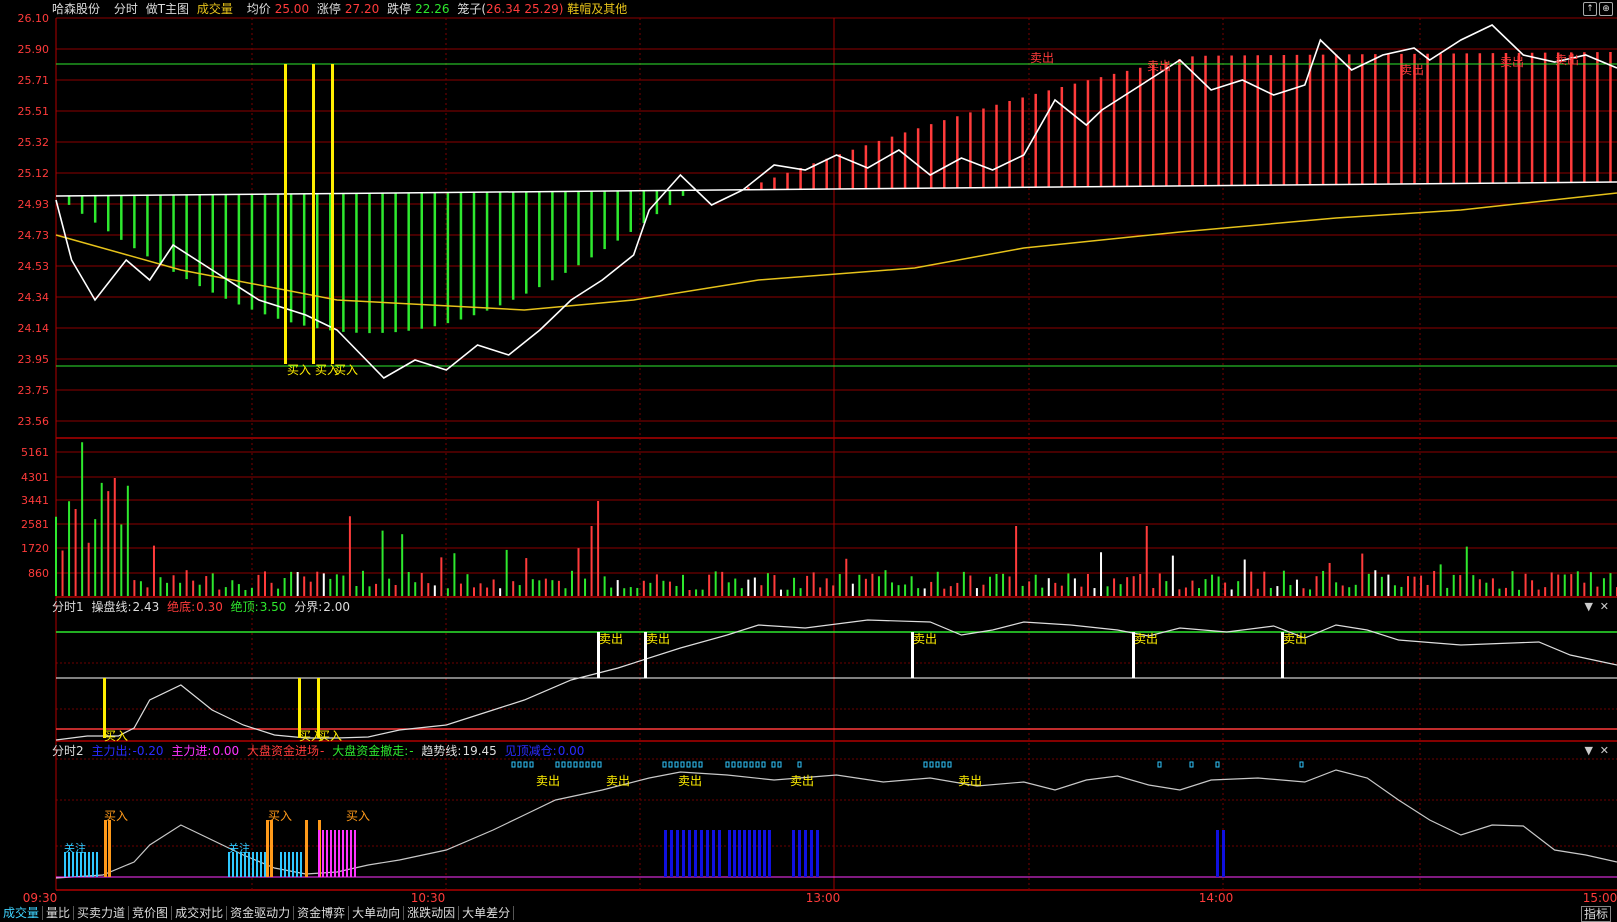 This screenshot has height=922, width=1617. I want to click on price-tick-label: 24.34, so click(34, 297).